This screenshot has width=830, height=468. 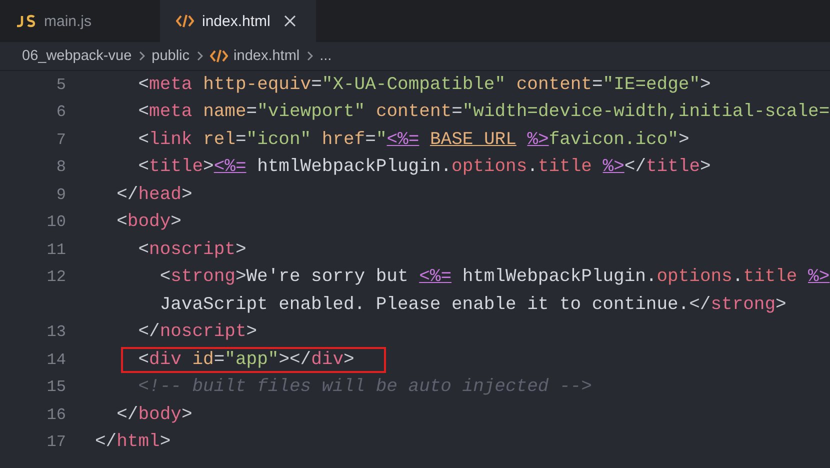 What do you see at coordinates (56, 332) in the screenshot?
I see `line-number: 13` at bounding box center [56, 332].